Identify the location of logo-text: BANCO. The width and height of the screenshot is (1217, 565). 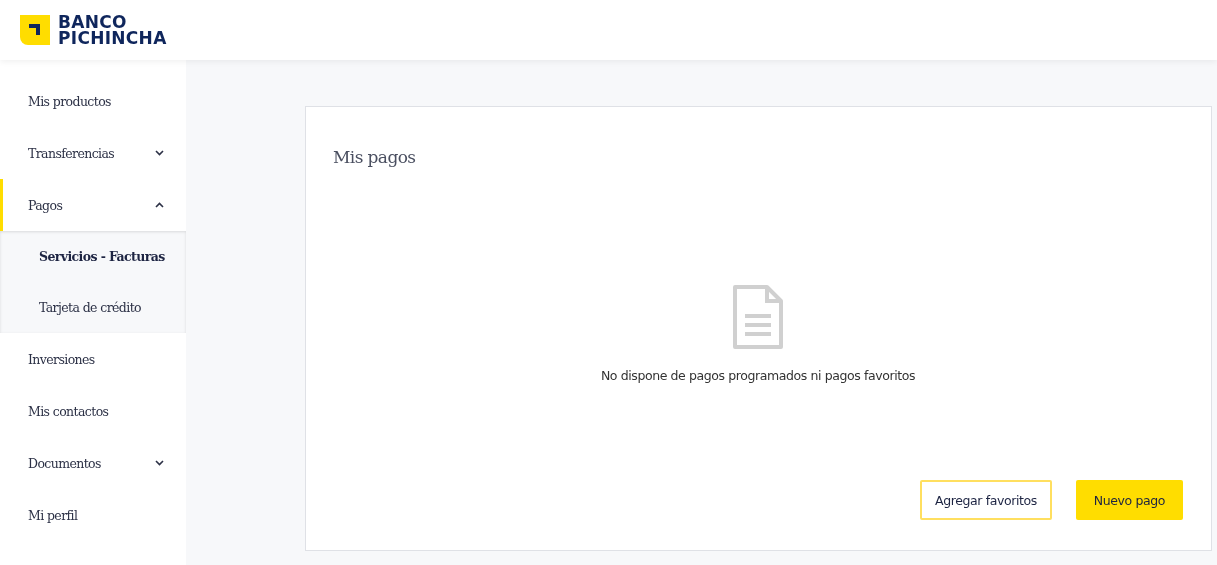
(92, 22).